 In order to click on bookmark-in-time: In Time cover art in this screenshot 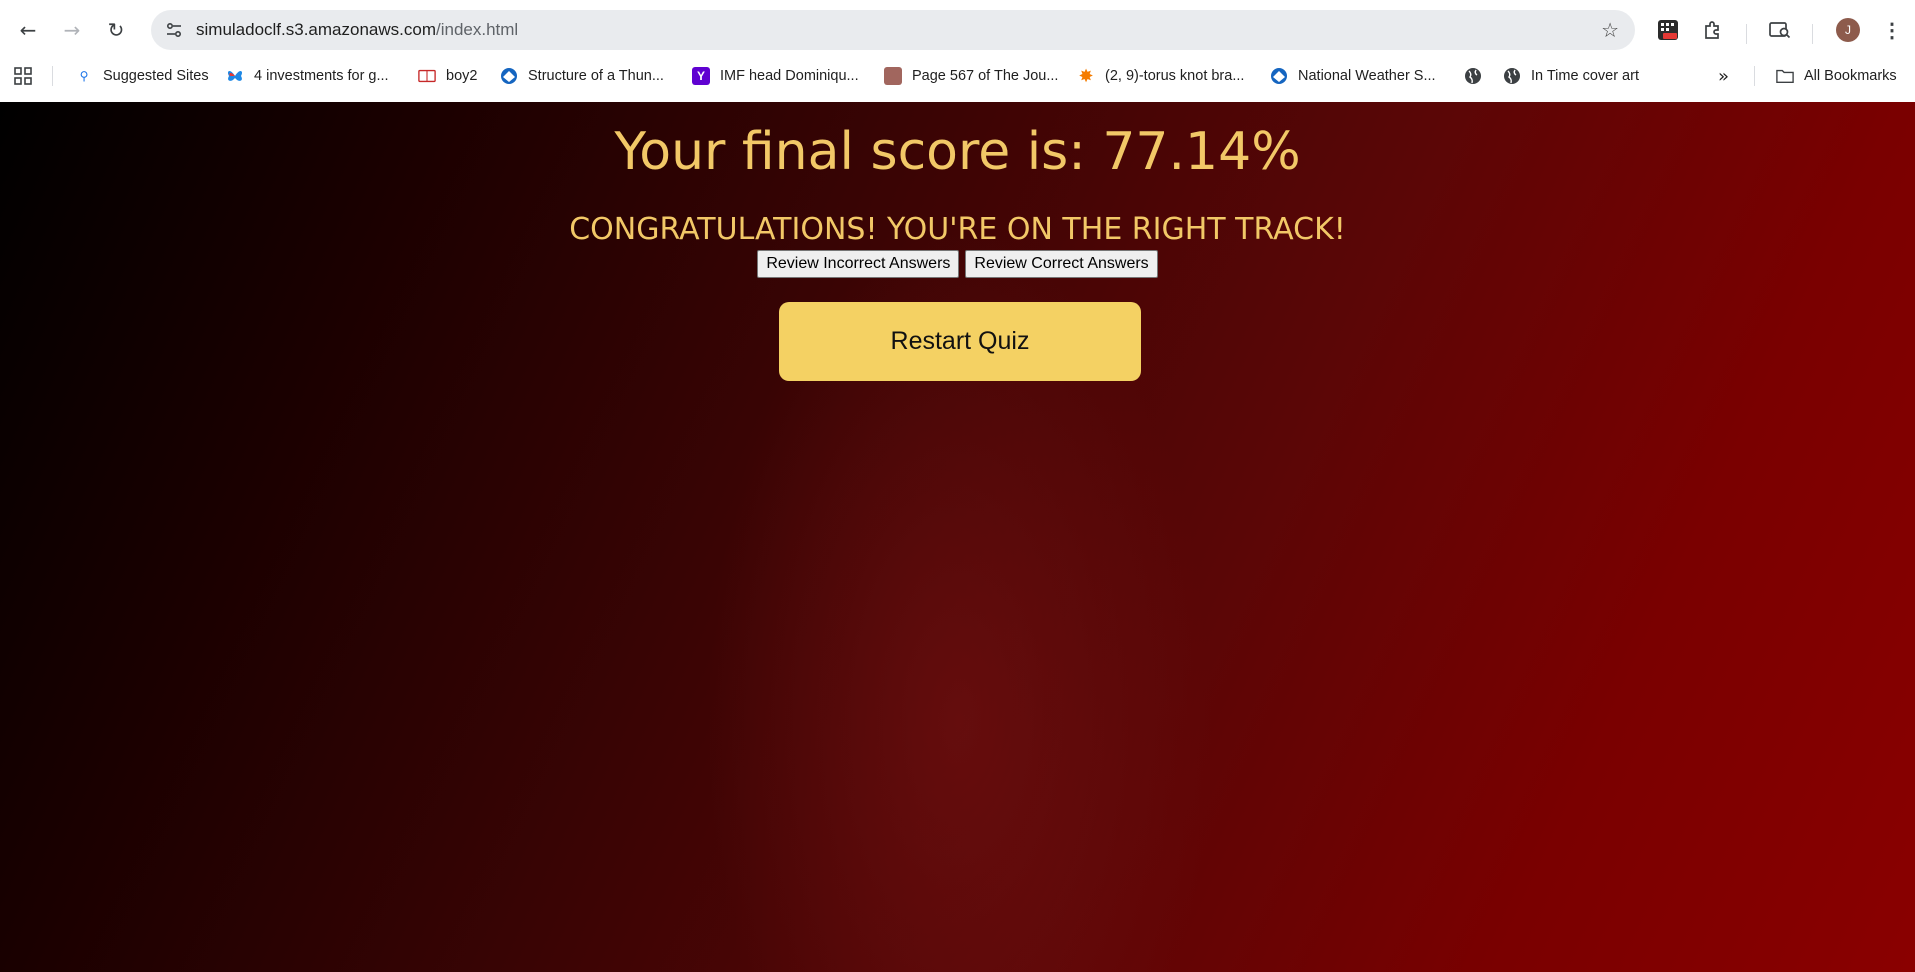, I will do `click(1571, 76)`.